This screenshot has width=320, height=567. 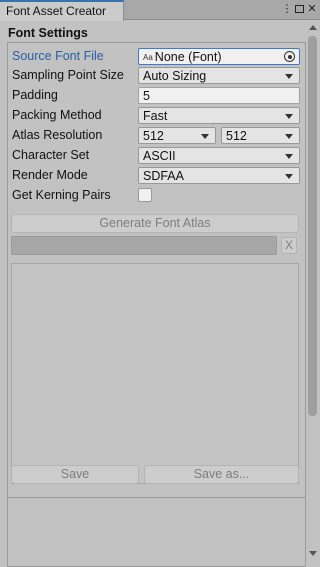 I want to click on source-font-field: Aa None (Font), so click(x=219, y=56).